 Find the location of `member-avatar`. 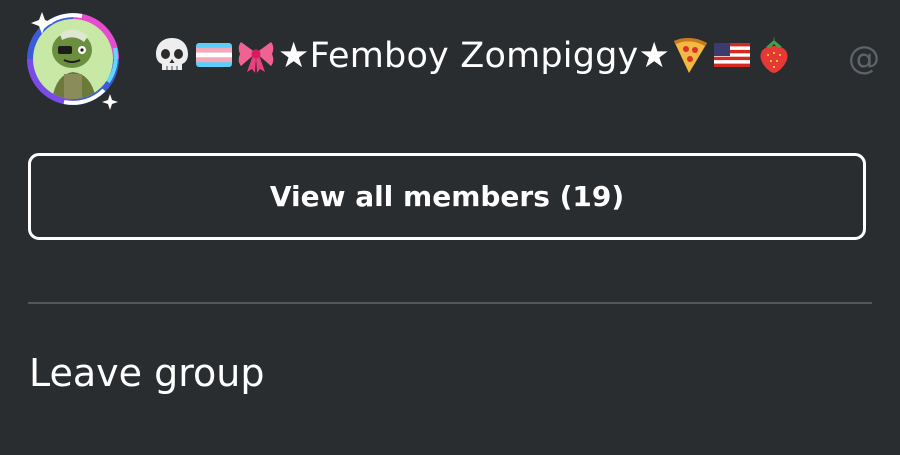

member-avatar is located at coordinates (73, 59).